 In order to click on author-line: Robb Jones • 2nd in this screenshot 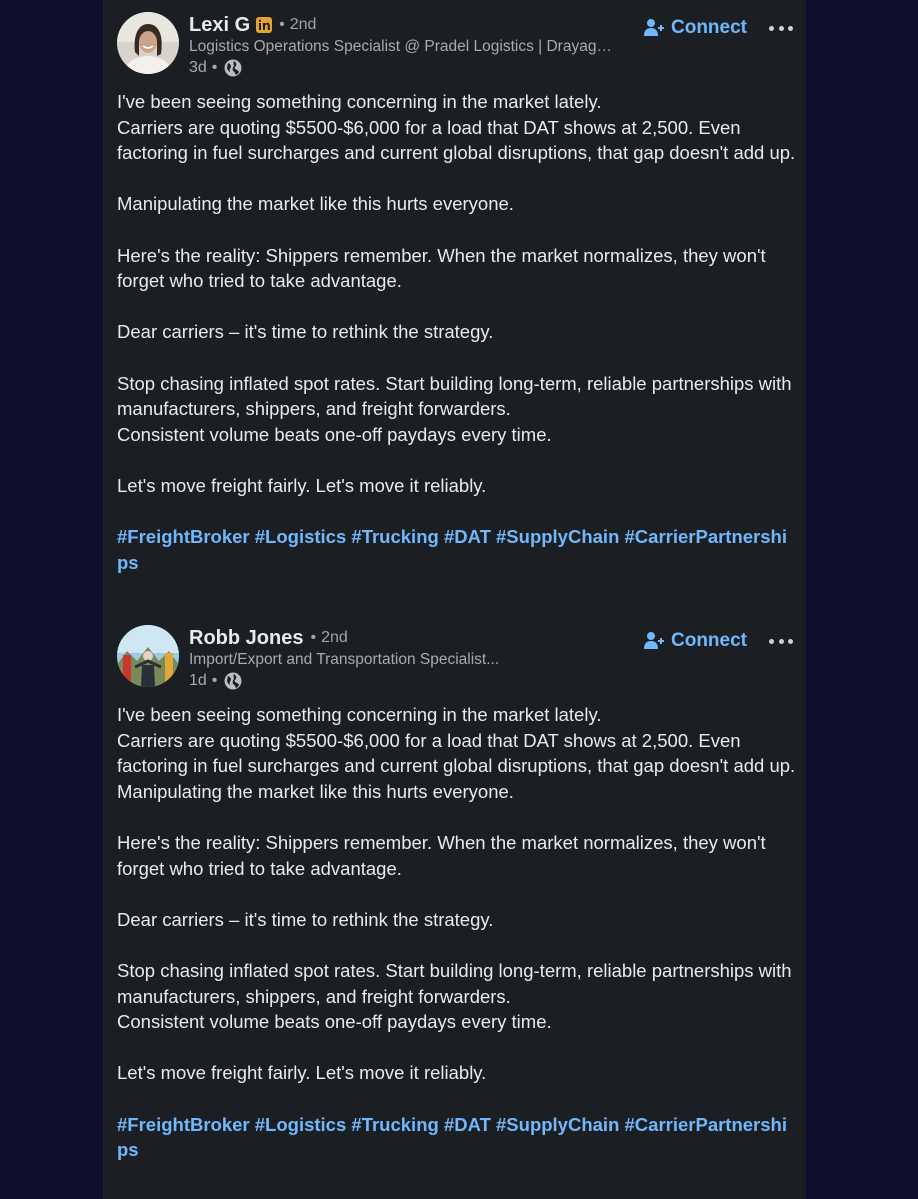, I will do `click(268, 638)`.